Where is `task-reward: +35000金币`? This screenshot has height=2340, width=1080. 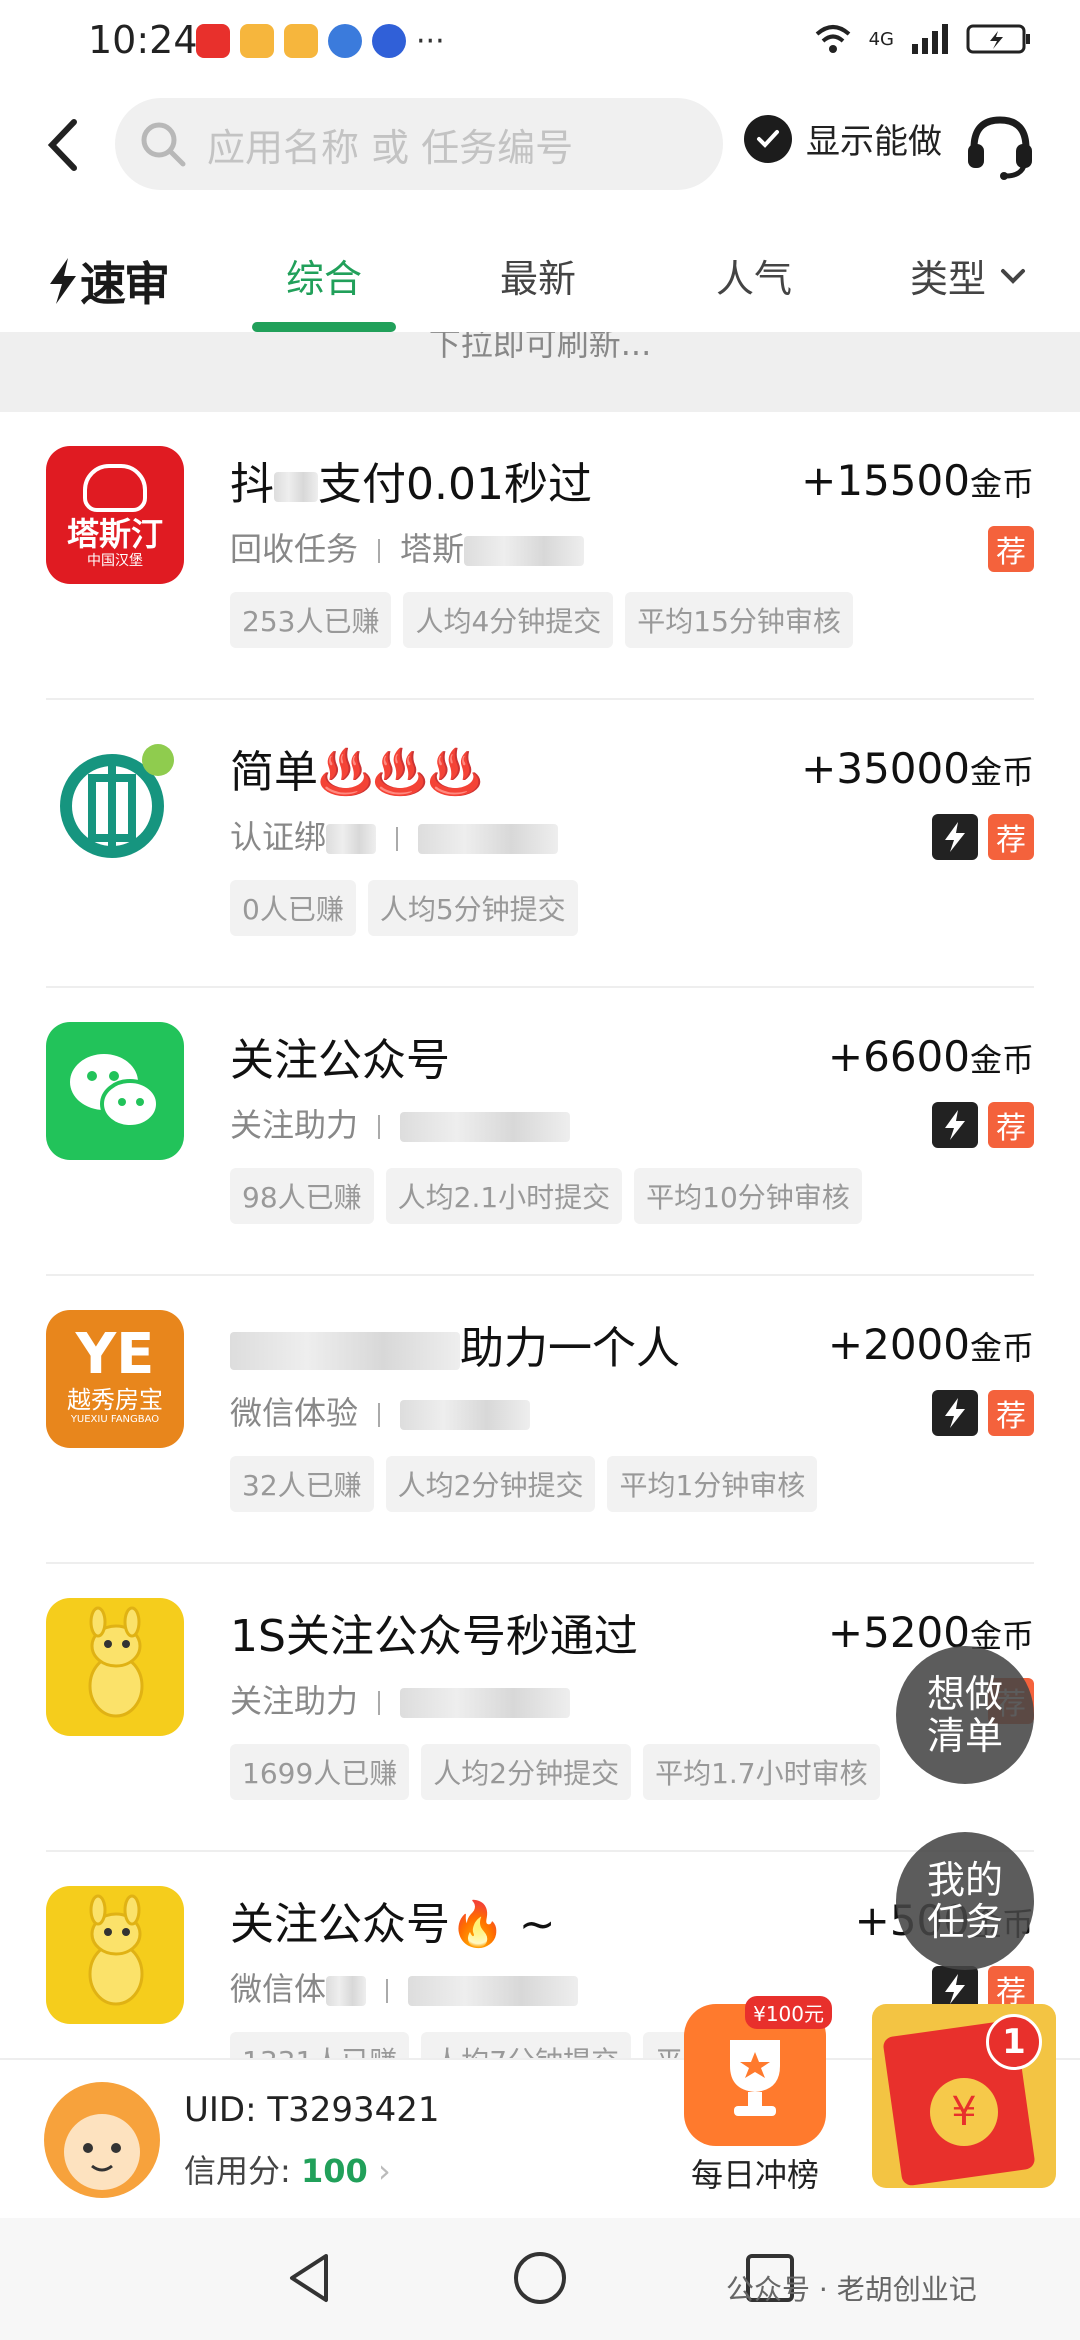
task-reward: +35000金币 is located at coordinates (917, 768).